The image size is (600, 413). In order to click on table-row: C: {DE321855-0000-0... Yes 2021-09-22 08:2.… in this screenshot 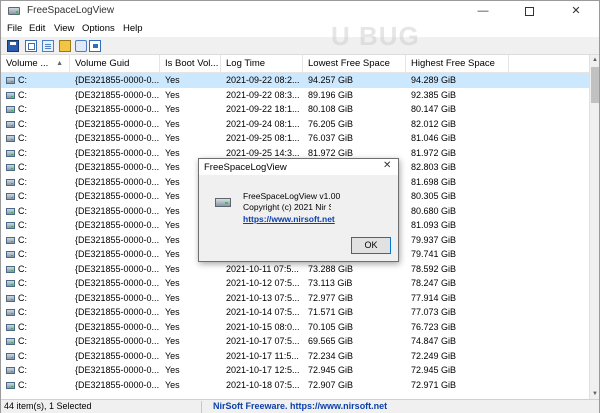, I will do `click(300, 80)`.